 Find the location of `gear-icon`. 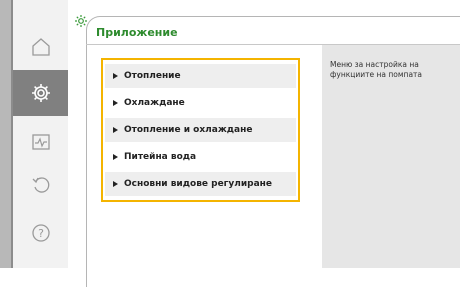

gear-icon is located at coordinates (40, 93).